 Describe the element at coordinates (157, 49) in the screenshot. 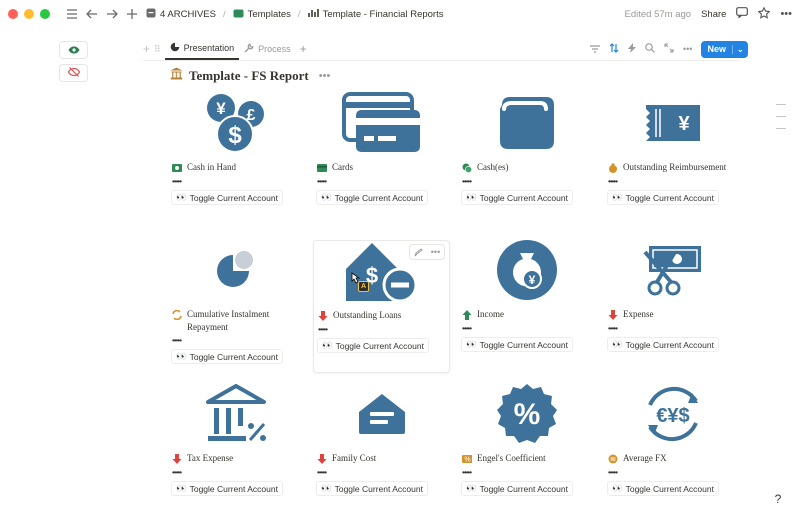

I see `drag-handle-icon: ⠿` at that location.